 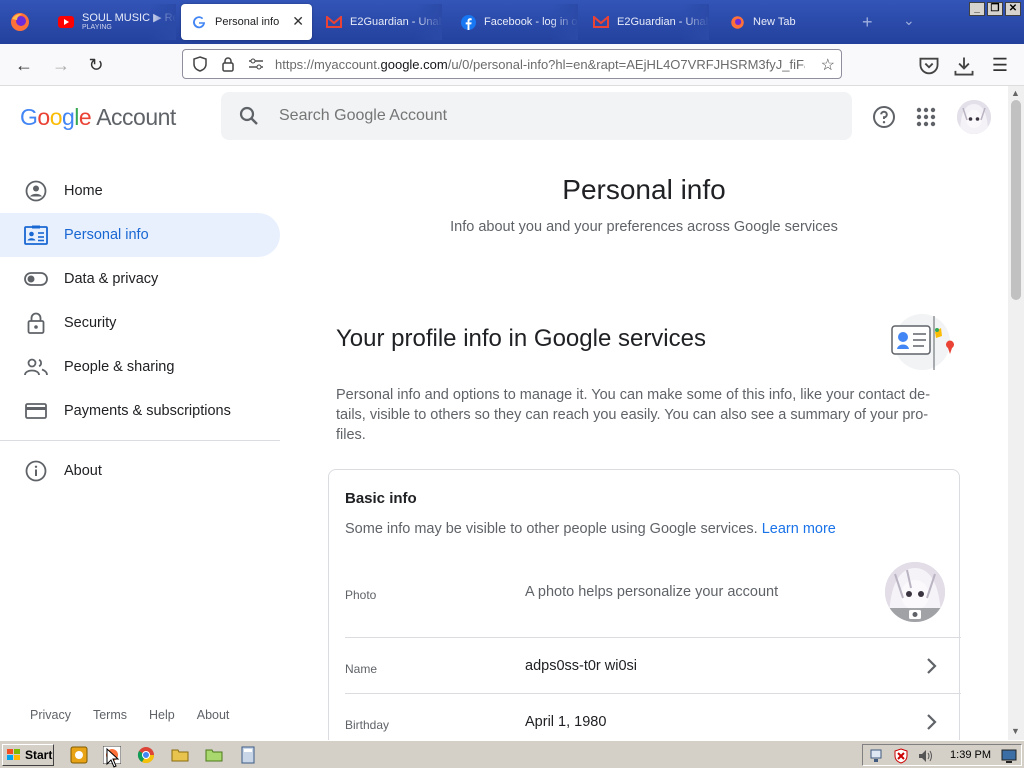 What do you see at coordinates (512, 754) in the screenshot?
I see `windows-taskbar: Start 1:39 PM` at bounding box center [512, 754].